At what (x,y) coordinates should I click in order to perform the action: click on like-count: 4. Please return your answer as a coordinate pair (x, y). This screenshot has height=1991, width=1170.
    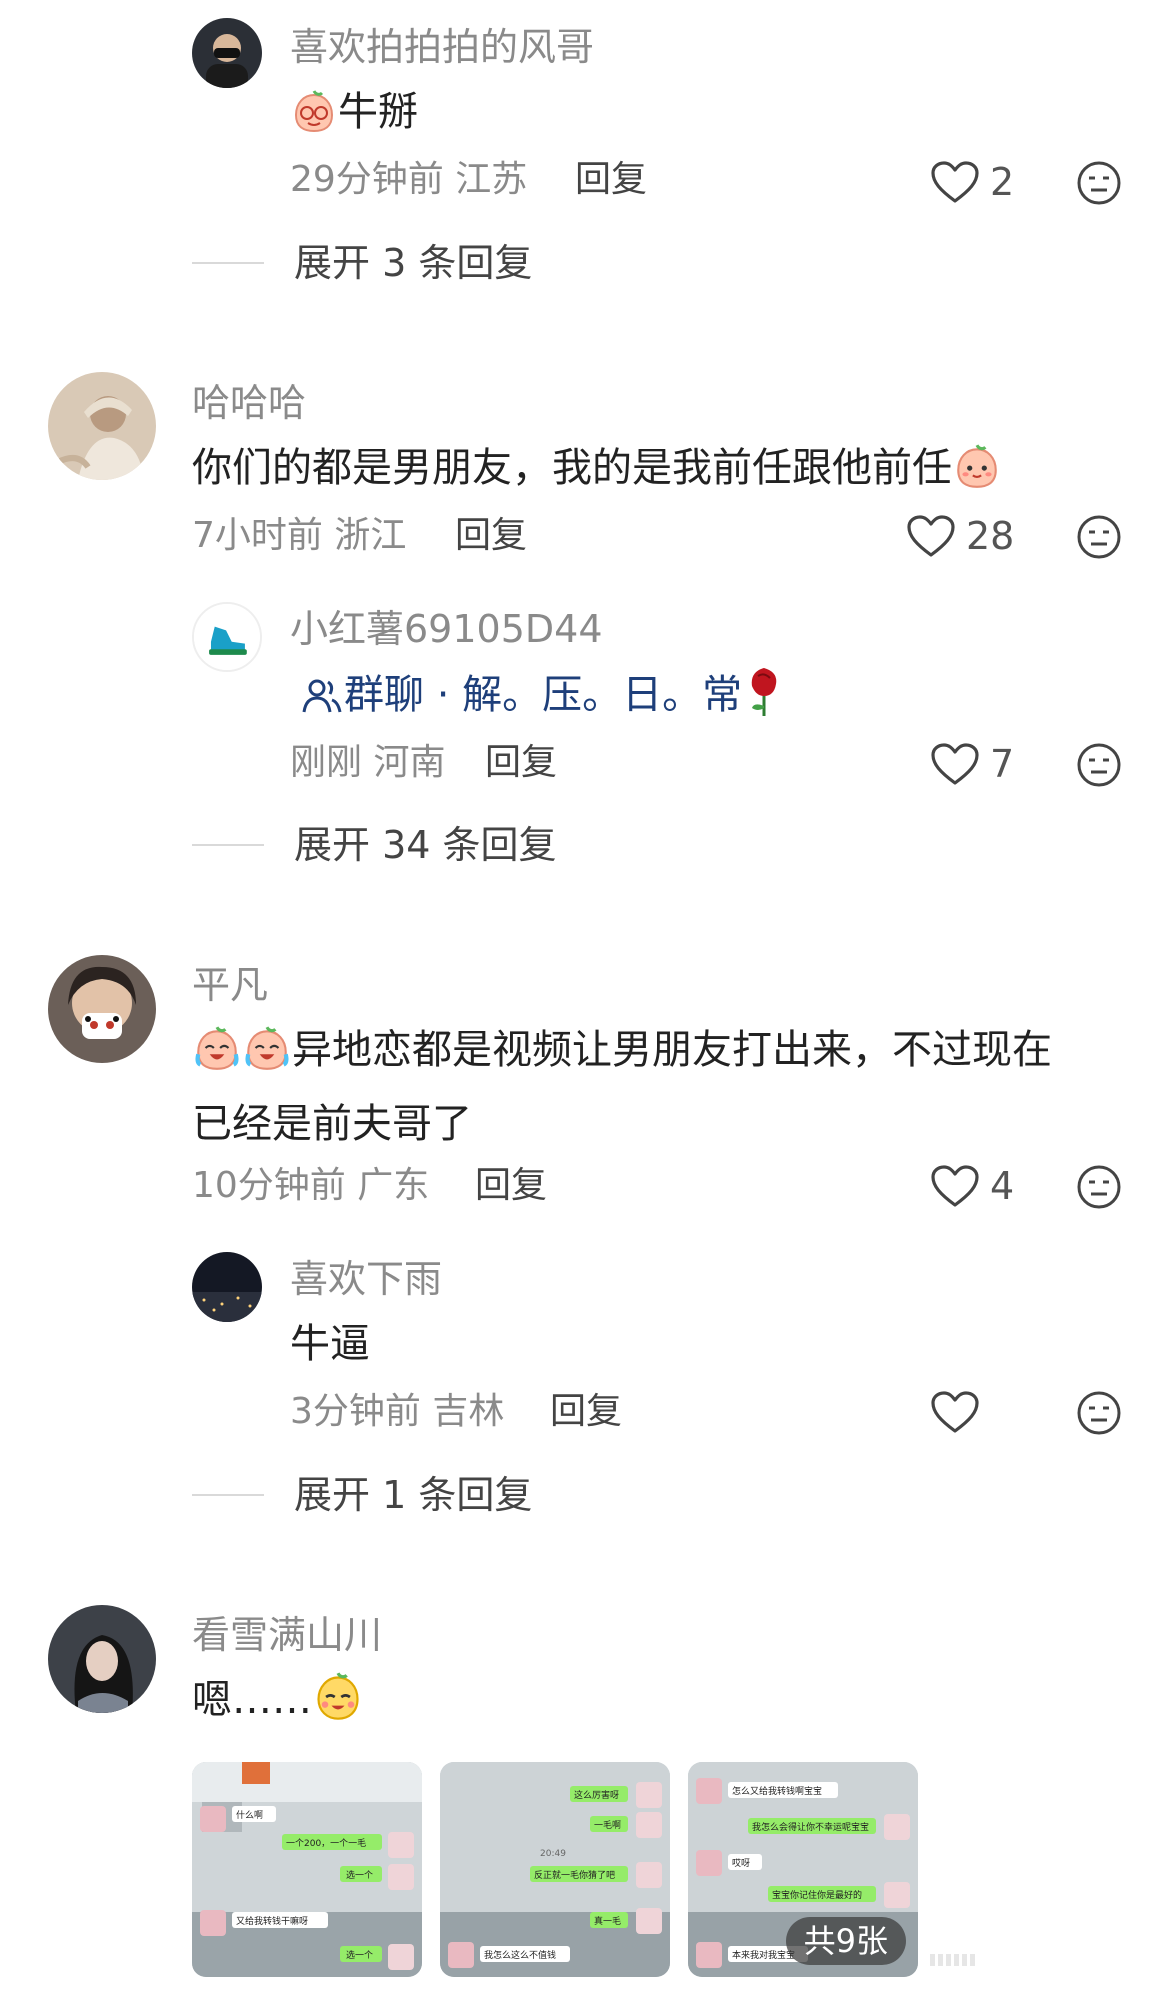
    Looking at the image, I should click on (1002, 1186).